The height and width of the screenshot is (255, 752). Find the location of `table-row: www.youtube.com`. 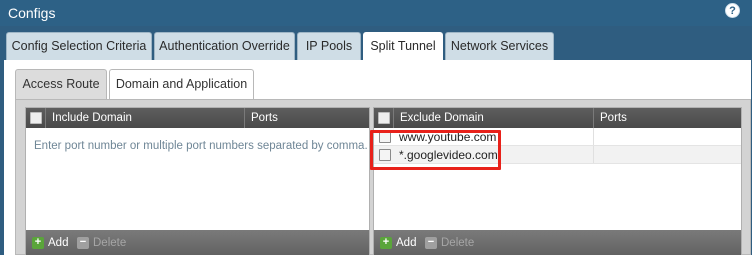

table-row: www.youtube.com is located at coordinates (557, 137).